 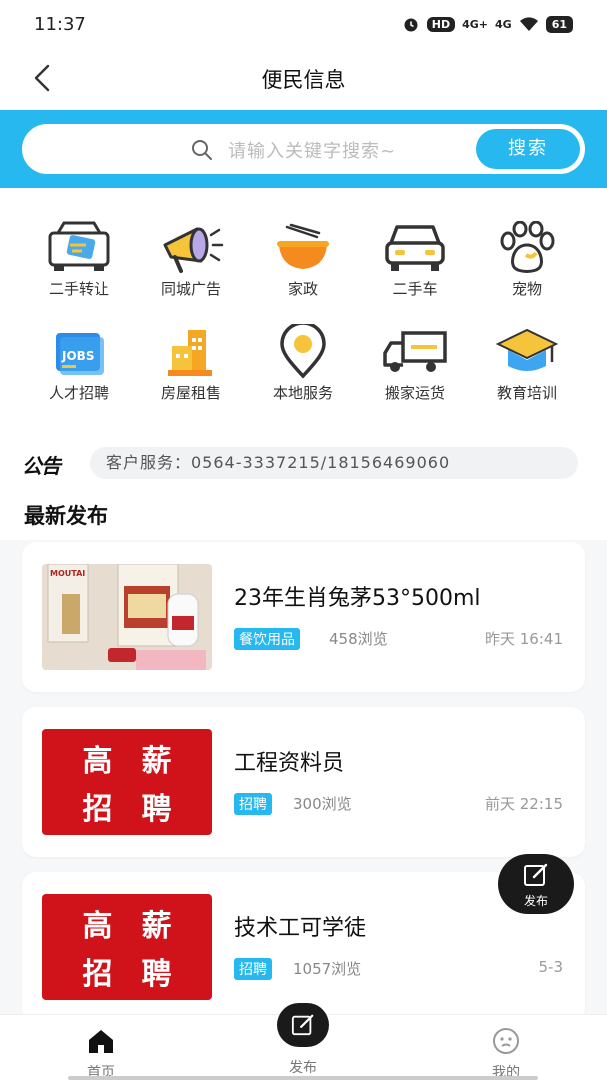 What do you see at coordinates (524, 639) in the screenshot?
I see `post-date: 昨天 16:41` at bounding box center [524, 639].